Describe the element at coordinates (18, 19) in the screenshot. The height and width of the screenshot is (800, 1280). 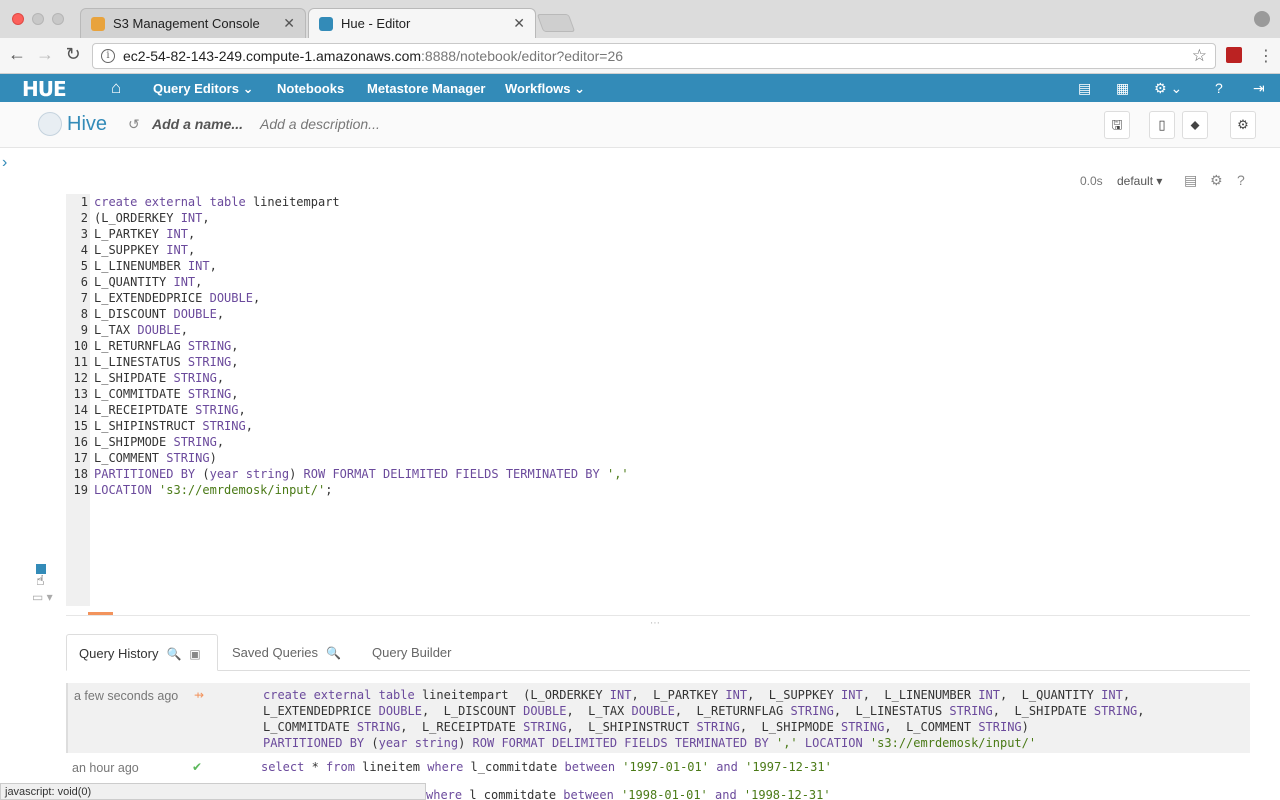
I see `close-window-button` at that location.